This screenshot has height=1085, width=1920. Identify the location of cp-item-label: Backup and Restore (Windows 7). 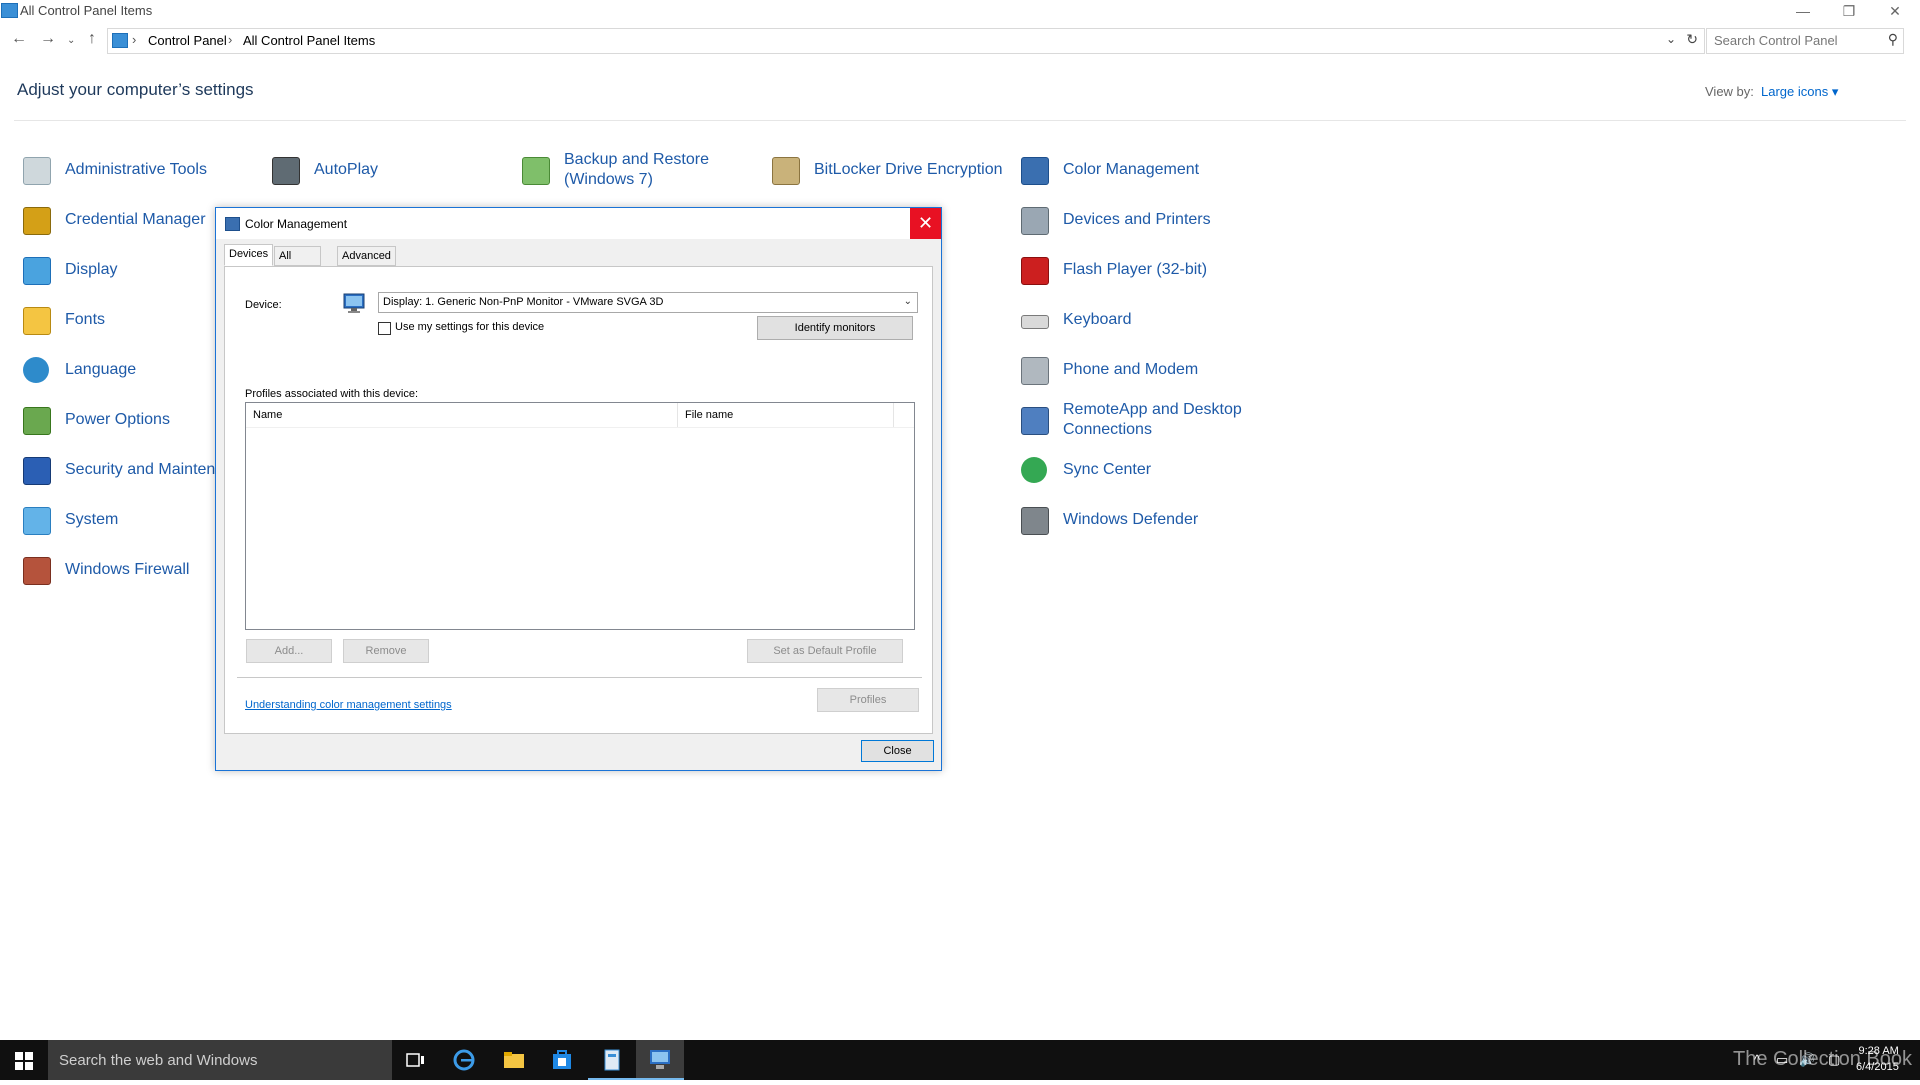
(636, 169).